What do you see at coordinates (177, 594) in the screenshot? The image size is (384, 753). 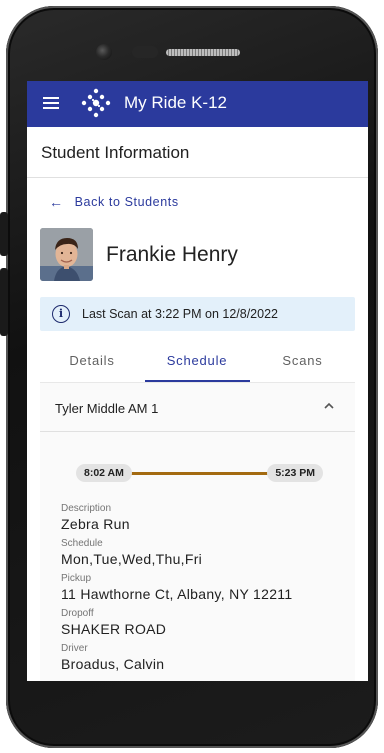 I see `pickup-value: 11 Hawthorne Ct, Albany, NY 12211` at bounding box center [177, 594].